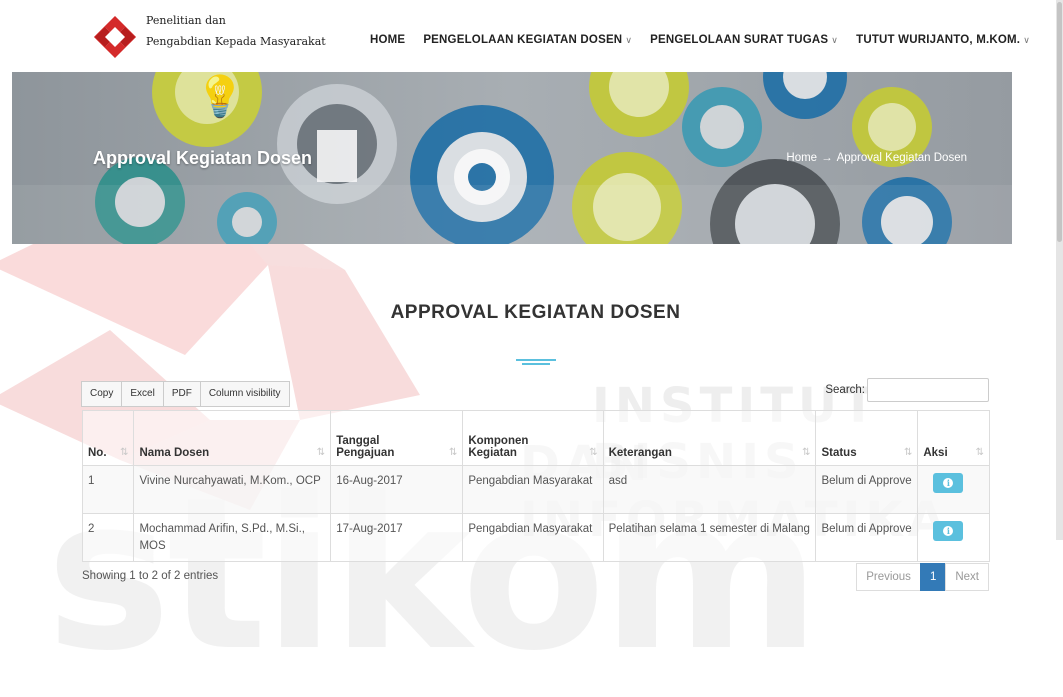 Image resolution: width=1063 pixels, height=697 pixels. What do you see at coordinates (181, 394) in the screenshot?
I see `pdf-button: PDF` at bounding box center [181, 394].